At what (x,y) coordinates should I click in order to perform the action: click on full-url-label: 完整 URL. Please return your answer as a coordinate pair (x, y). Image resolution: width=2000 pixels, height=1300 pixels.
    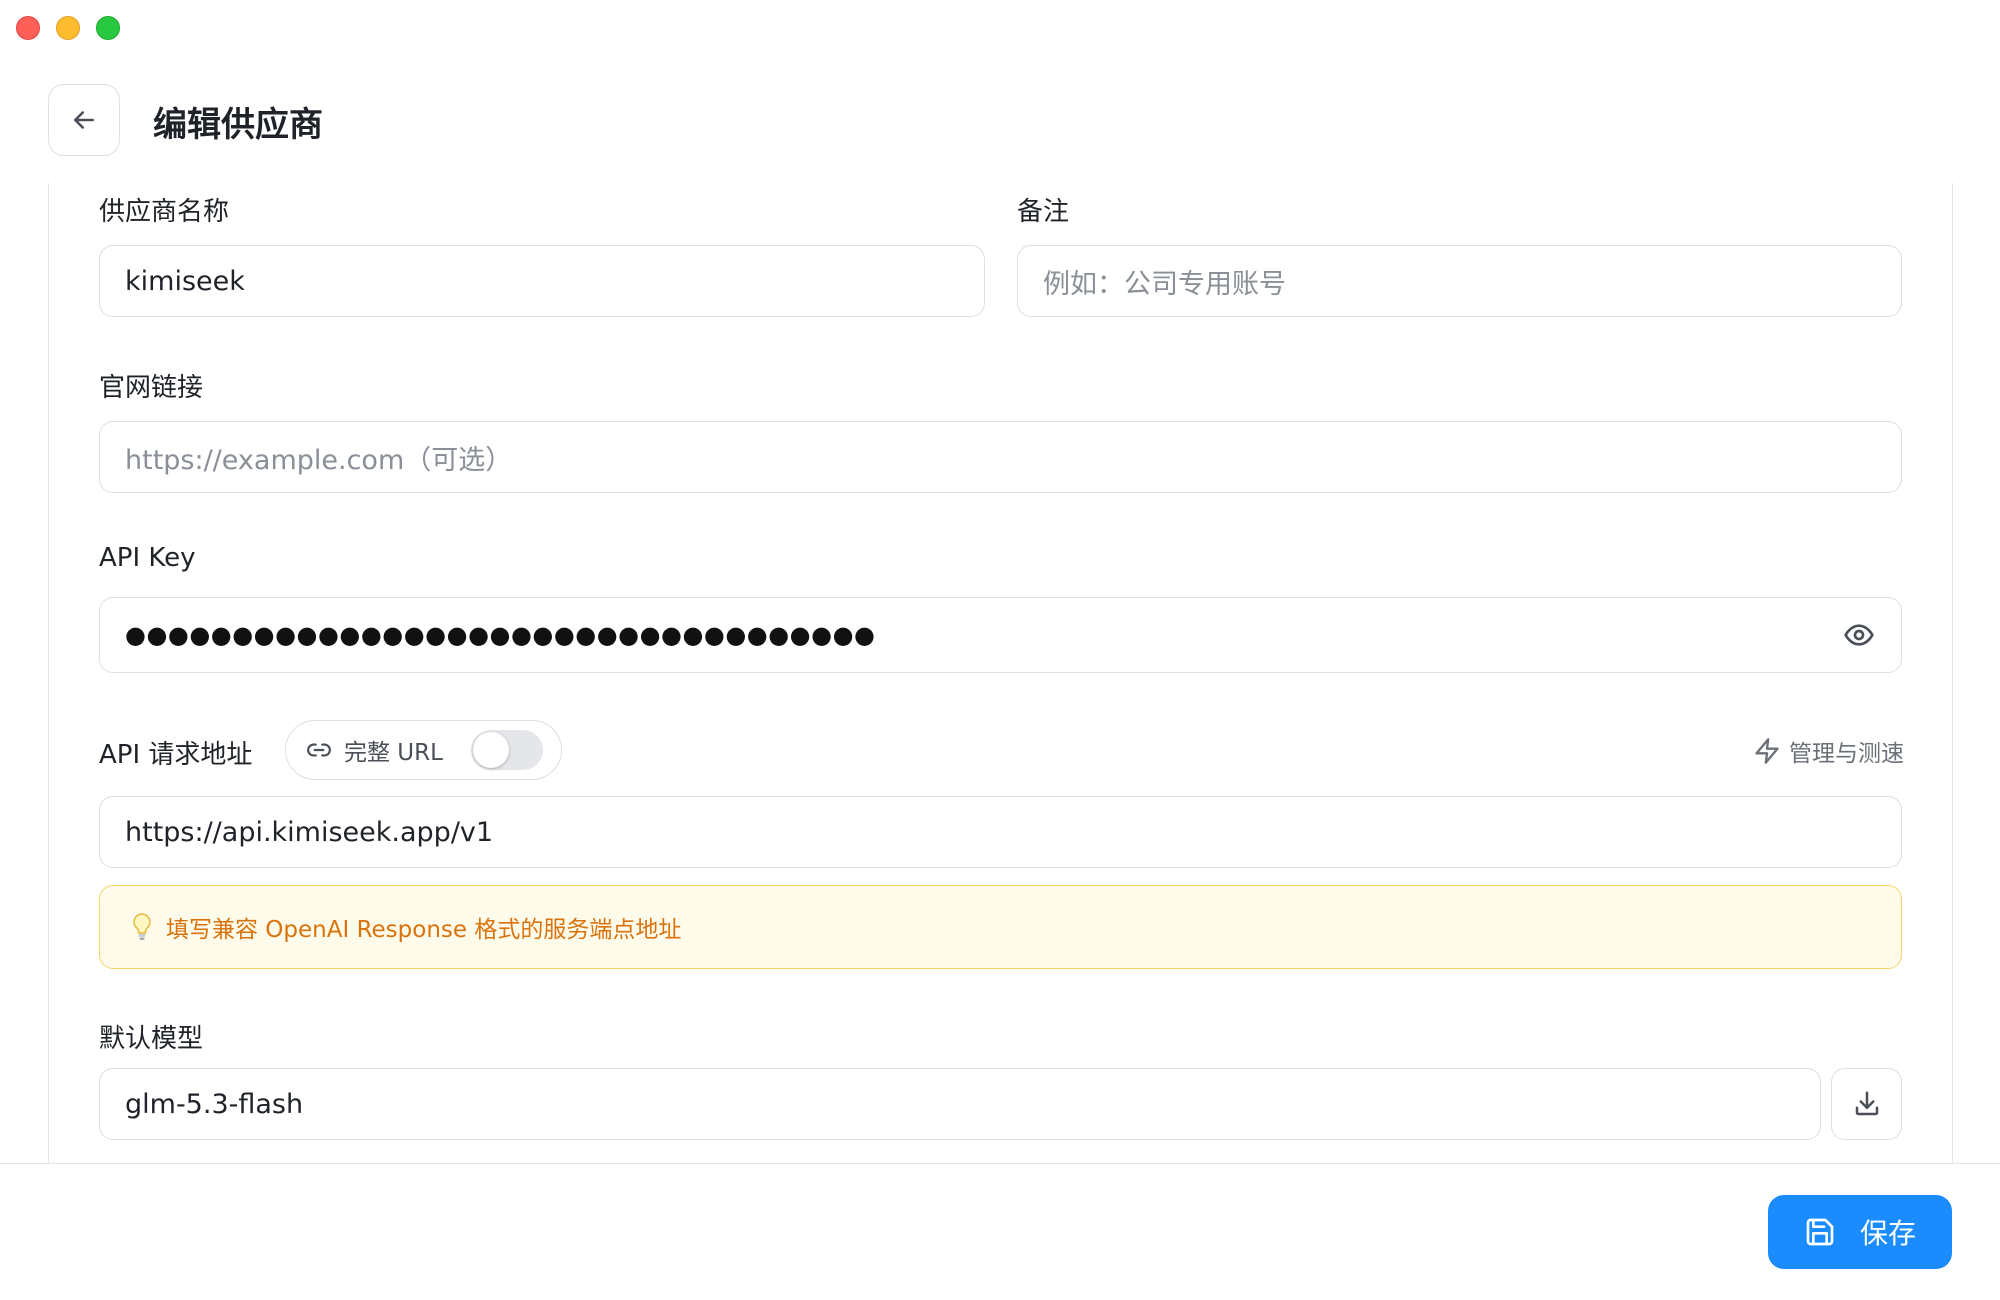
    Looking at the image, I should click on (393, 753).